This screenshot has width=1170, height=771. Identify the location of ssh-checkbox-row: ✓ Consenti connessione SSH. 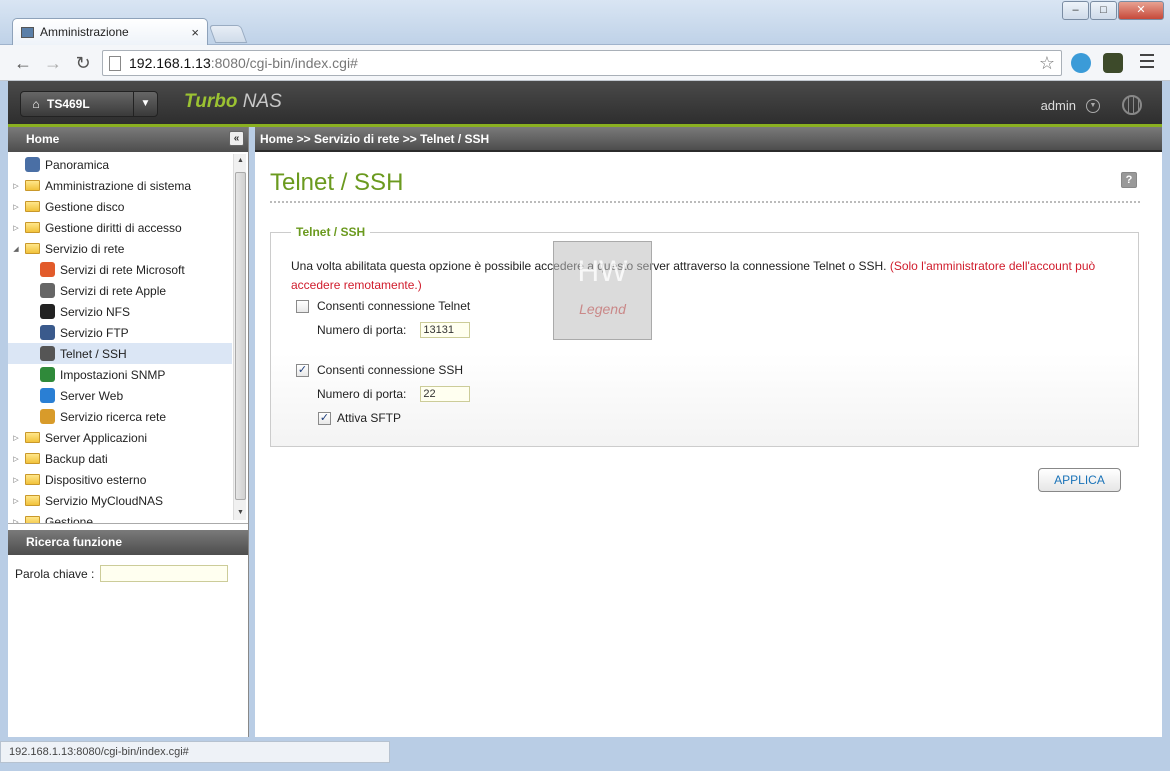
(379, 370).